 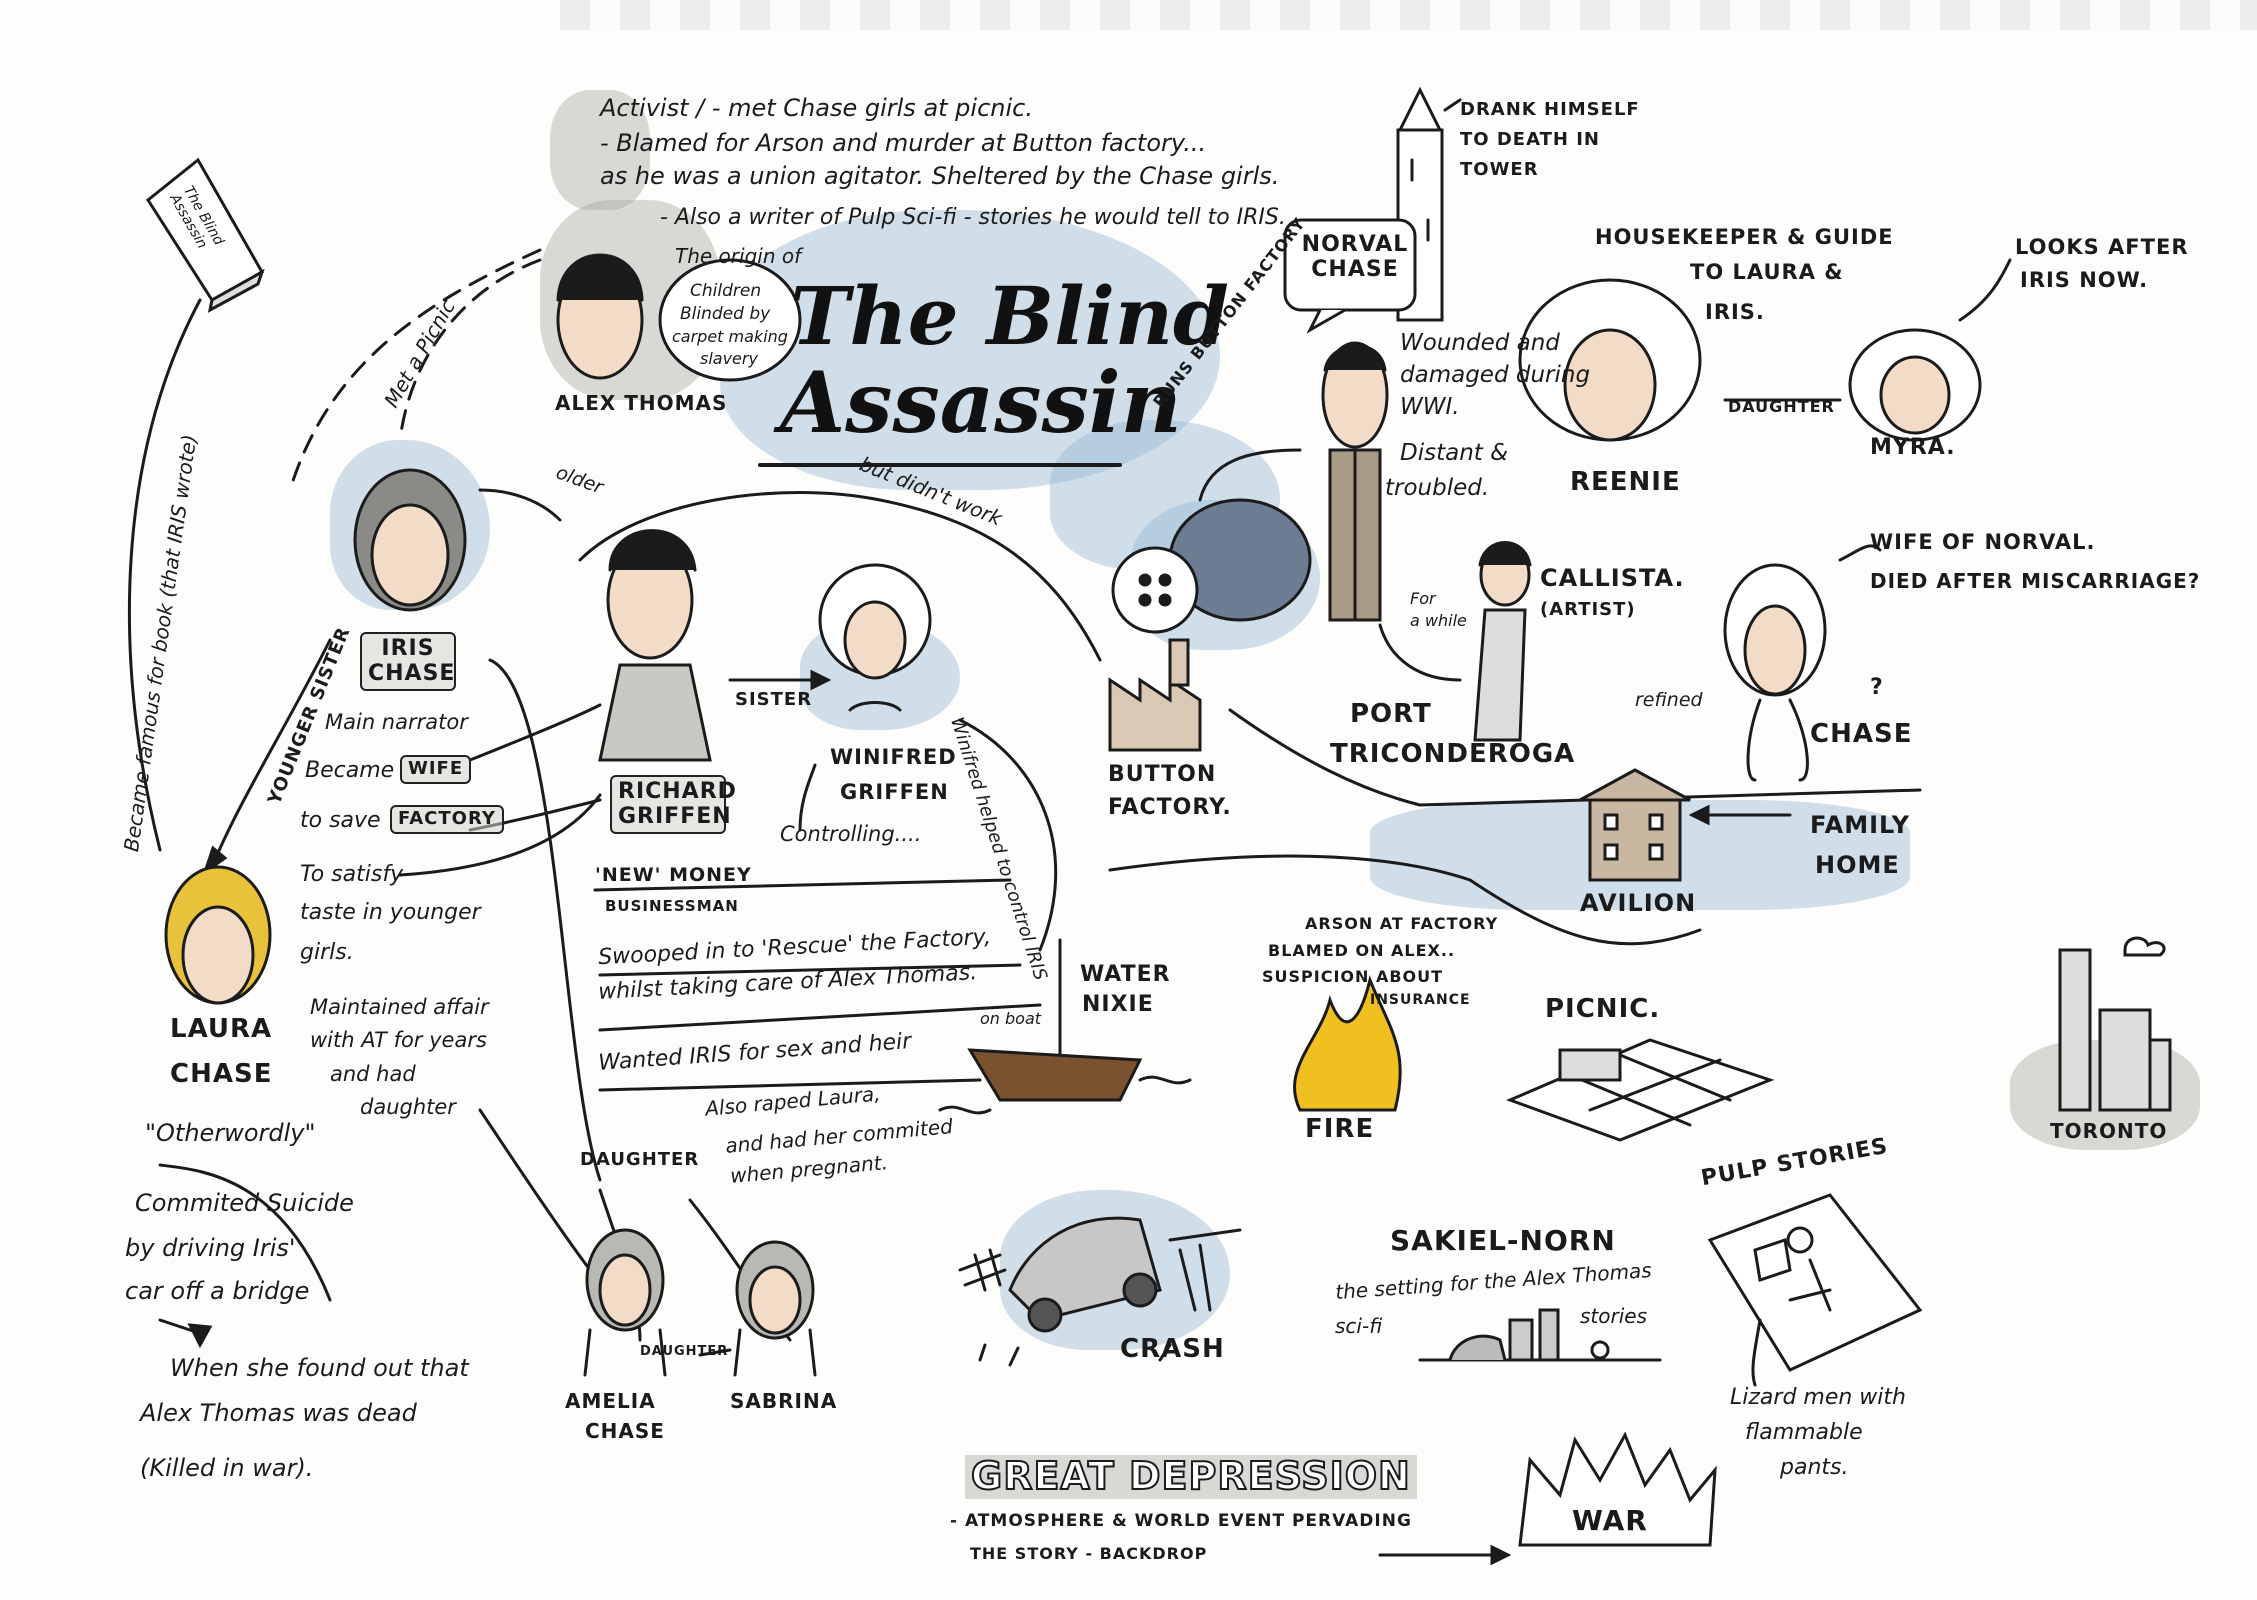 I want to click on winifred-figure, so click(x=875, y=637).